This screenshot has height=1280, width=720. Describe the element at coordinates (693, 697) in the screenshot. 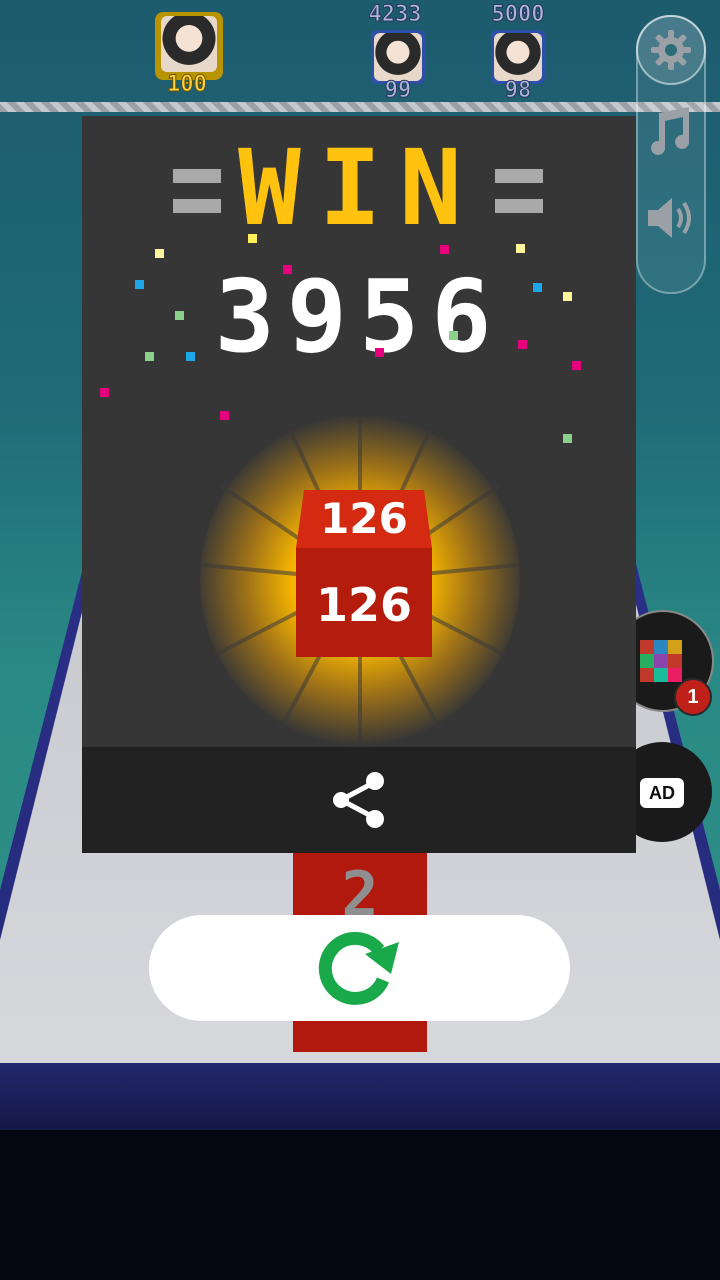

I see `powerup-count-badge: 1` at that location.